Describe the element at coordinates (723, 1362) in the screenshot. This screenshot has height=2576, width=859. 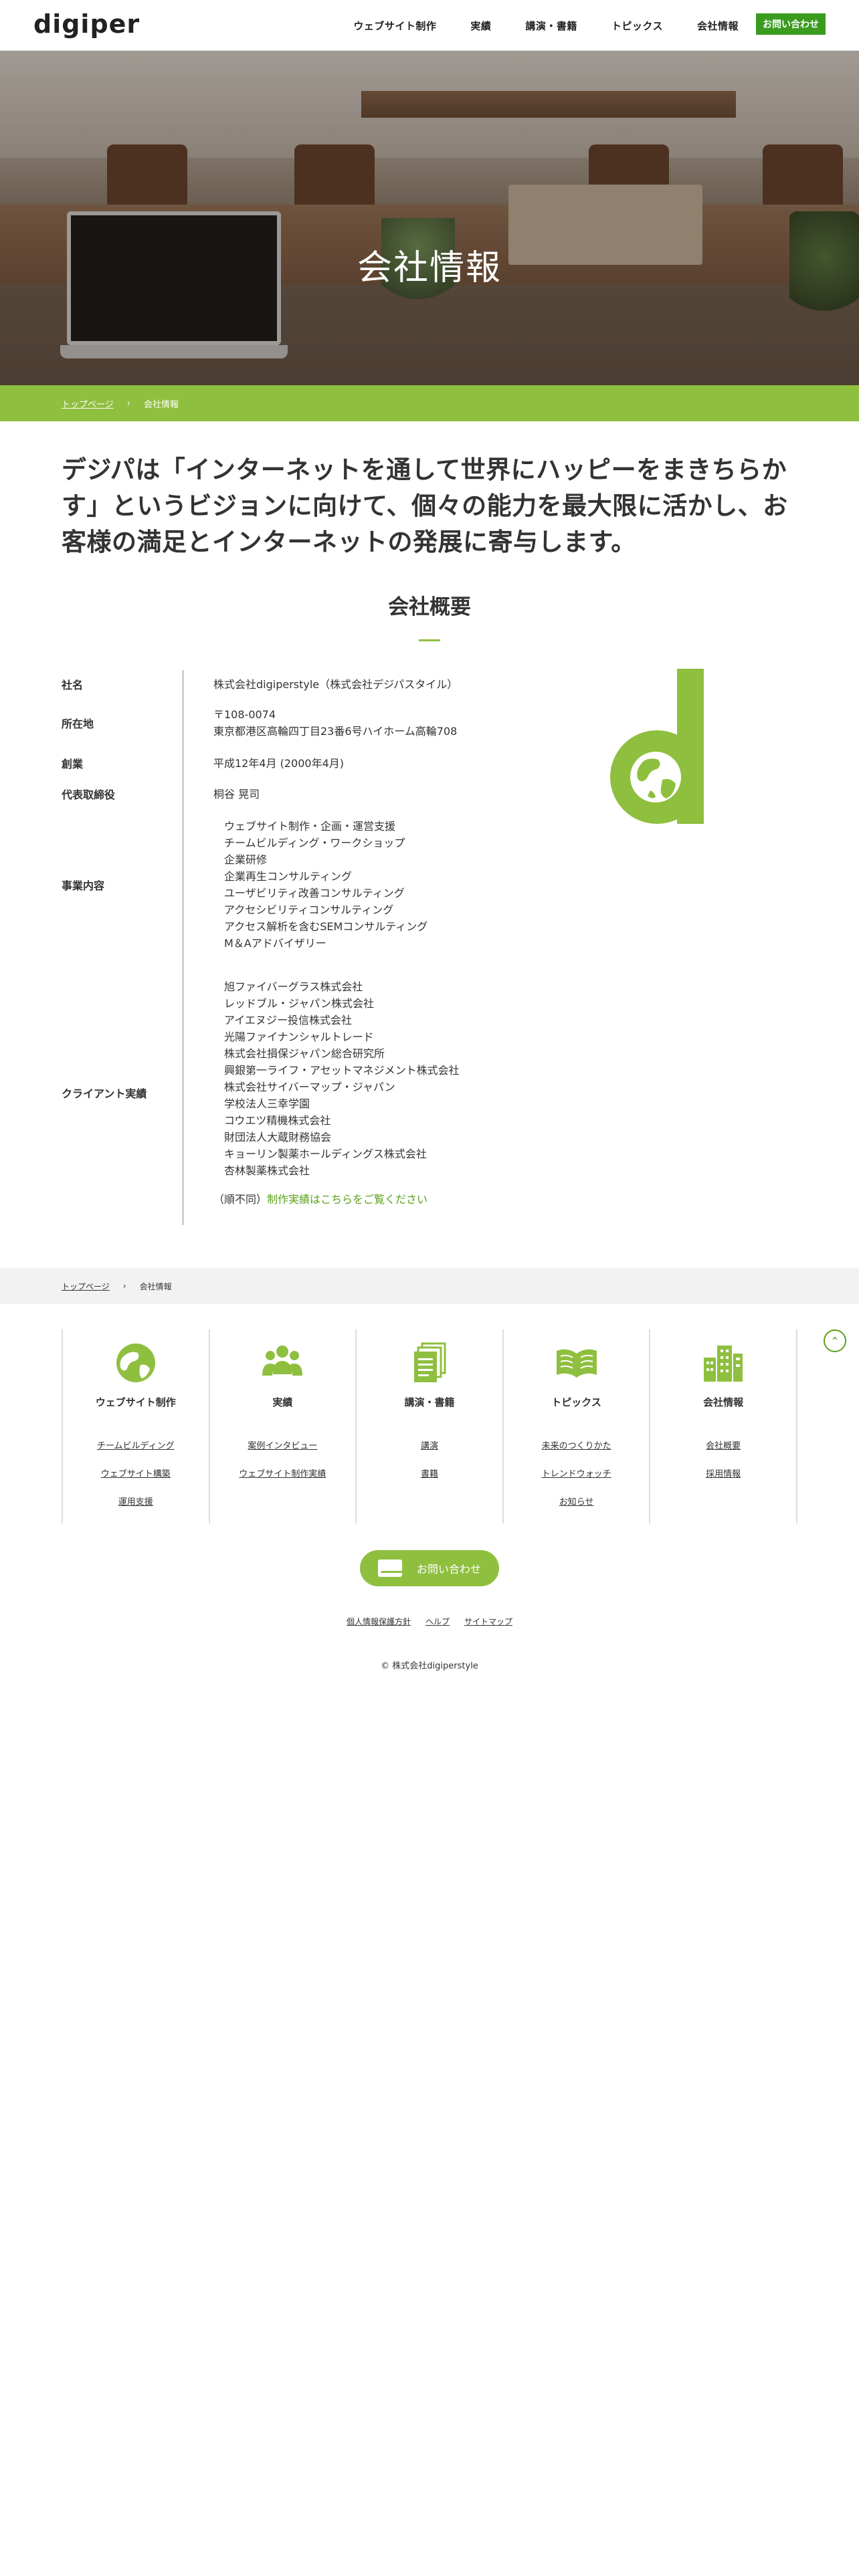
I see `building-icon` at that location.